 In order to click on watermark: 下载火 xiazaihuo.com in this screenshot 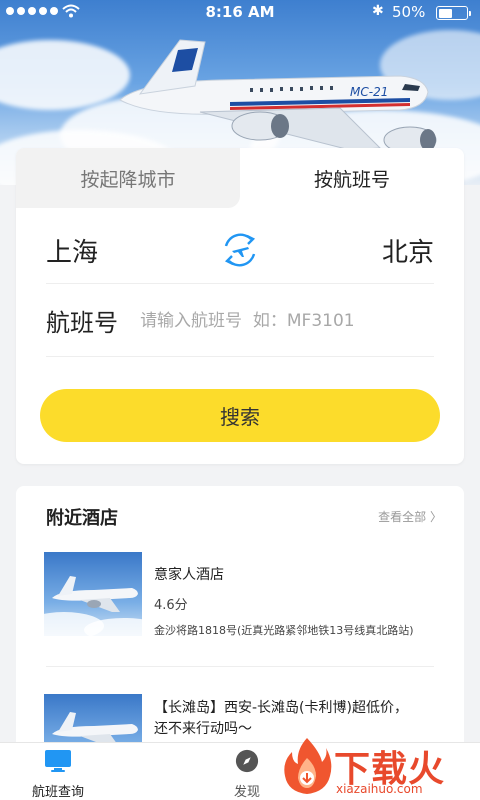, I will do `click(380, 766)`.